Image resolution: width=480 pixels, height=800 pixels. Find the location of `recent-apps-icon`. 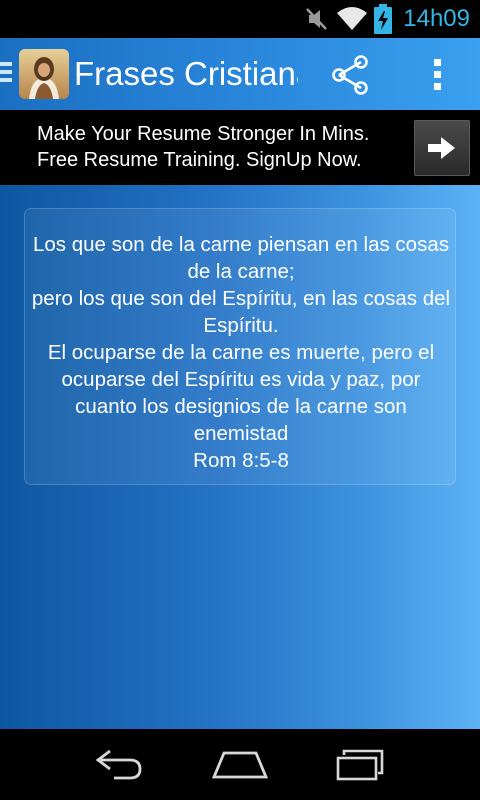

recent-apps-icon is located at coordinates (360, 765).